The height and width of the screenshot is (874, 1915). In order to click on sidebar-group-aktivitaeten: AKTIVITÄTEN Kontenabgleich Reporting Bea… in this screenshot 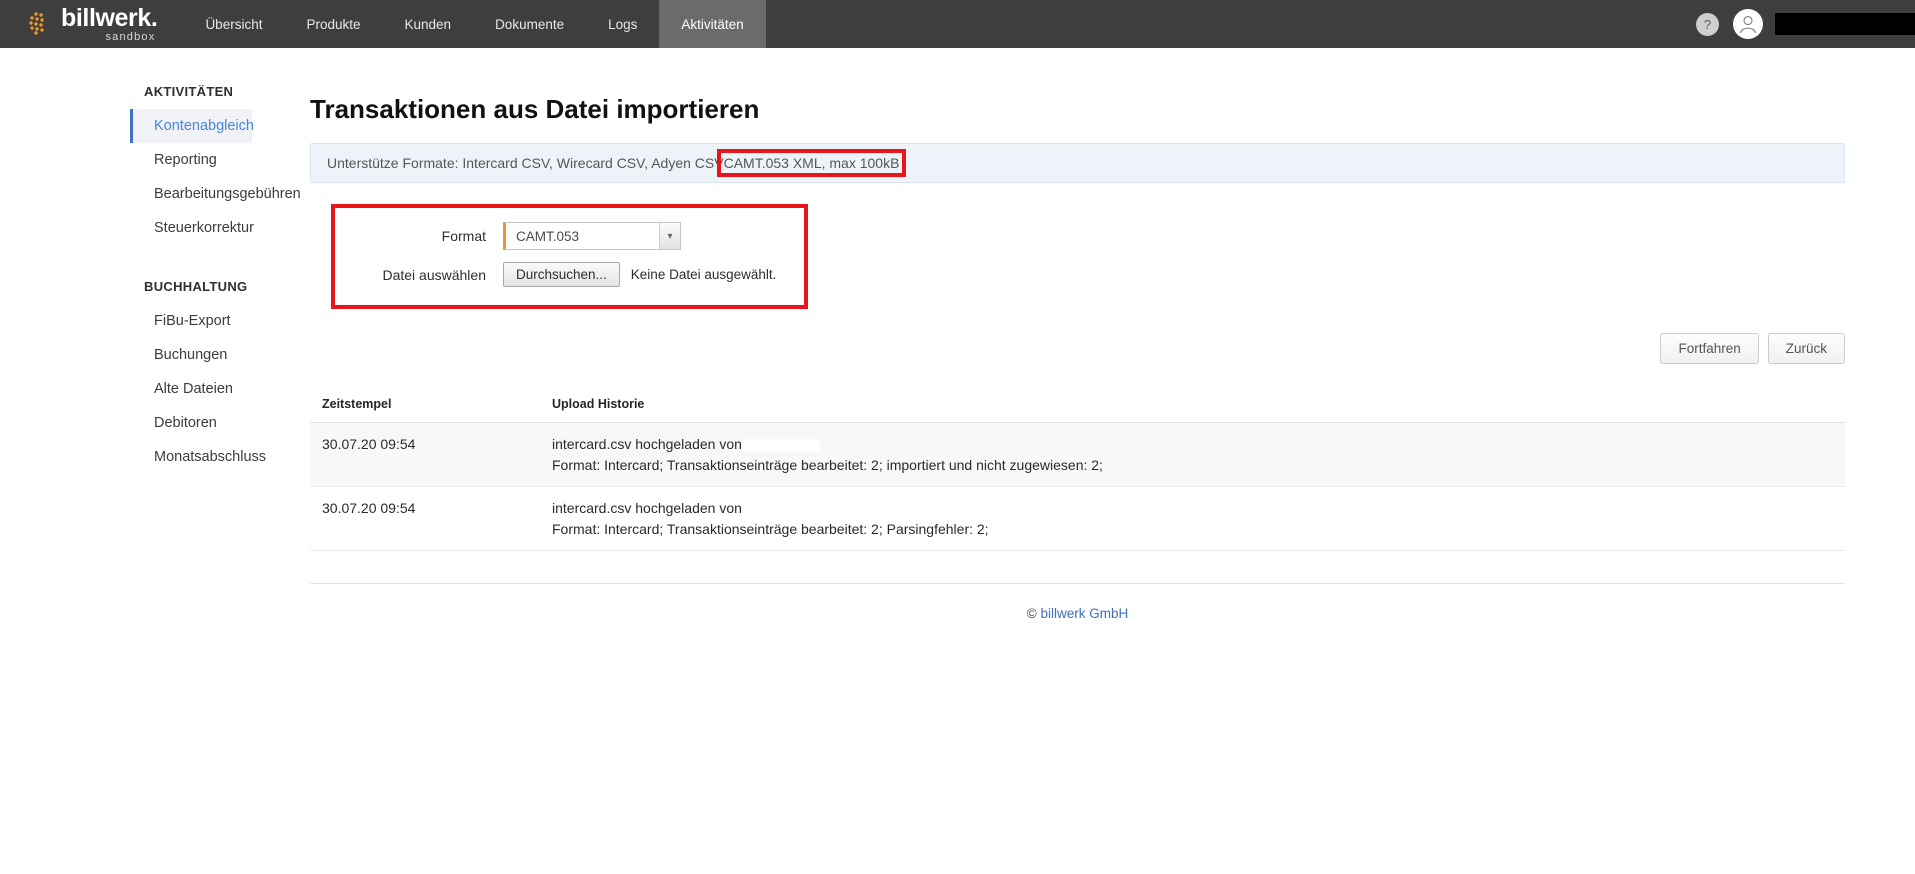, I will do `click(215, 164)`.